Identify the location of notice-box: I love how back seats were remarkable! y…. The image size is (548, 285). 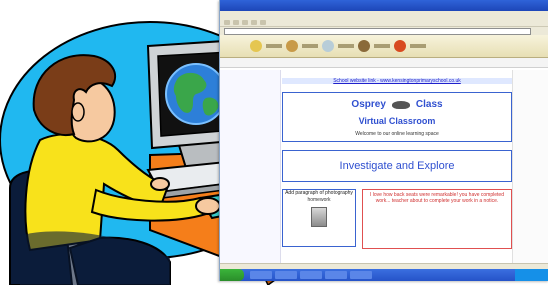
(437, 219).